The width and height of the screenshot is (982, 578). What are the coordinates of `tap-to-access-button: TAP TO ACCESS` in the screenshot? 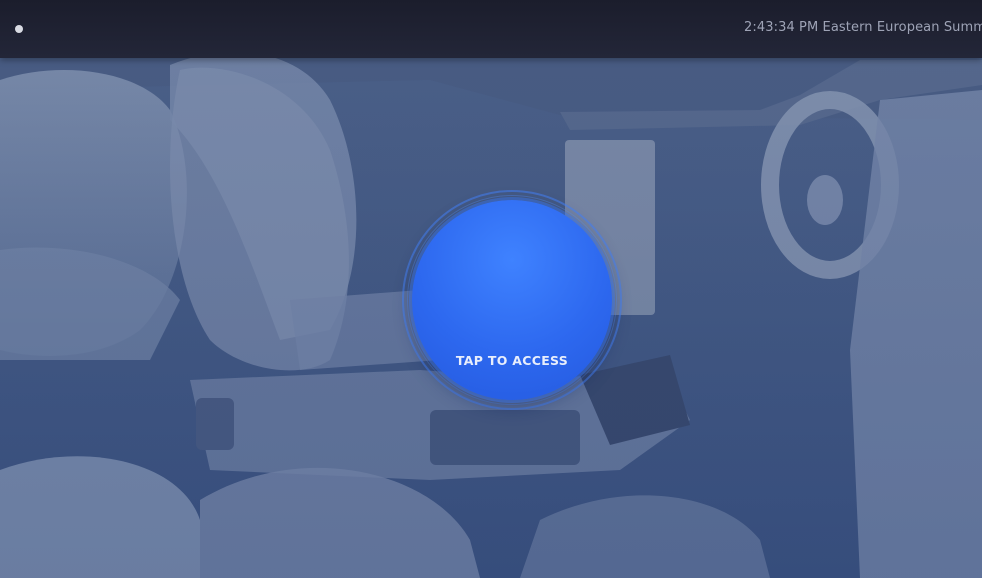 It's located at (512, 300).